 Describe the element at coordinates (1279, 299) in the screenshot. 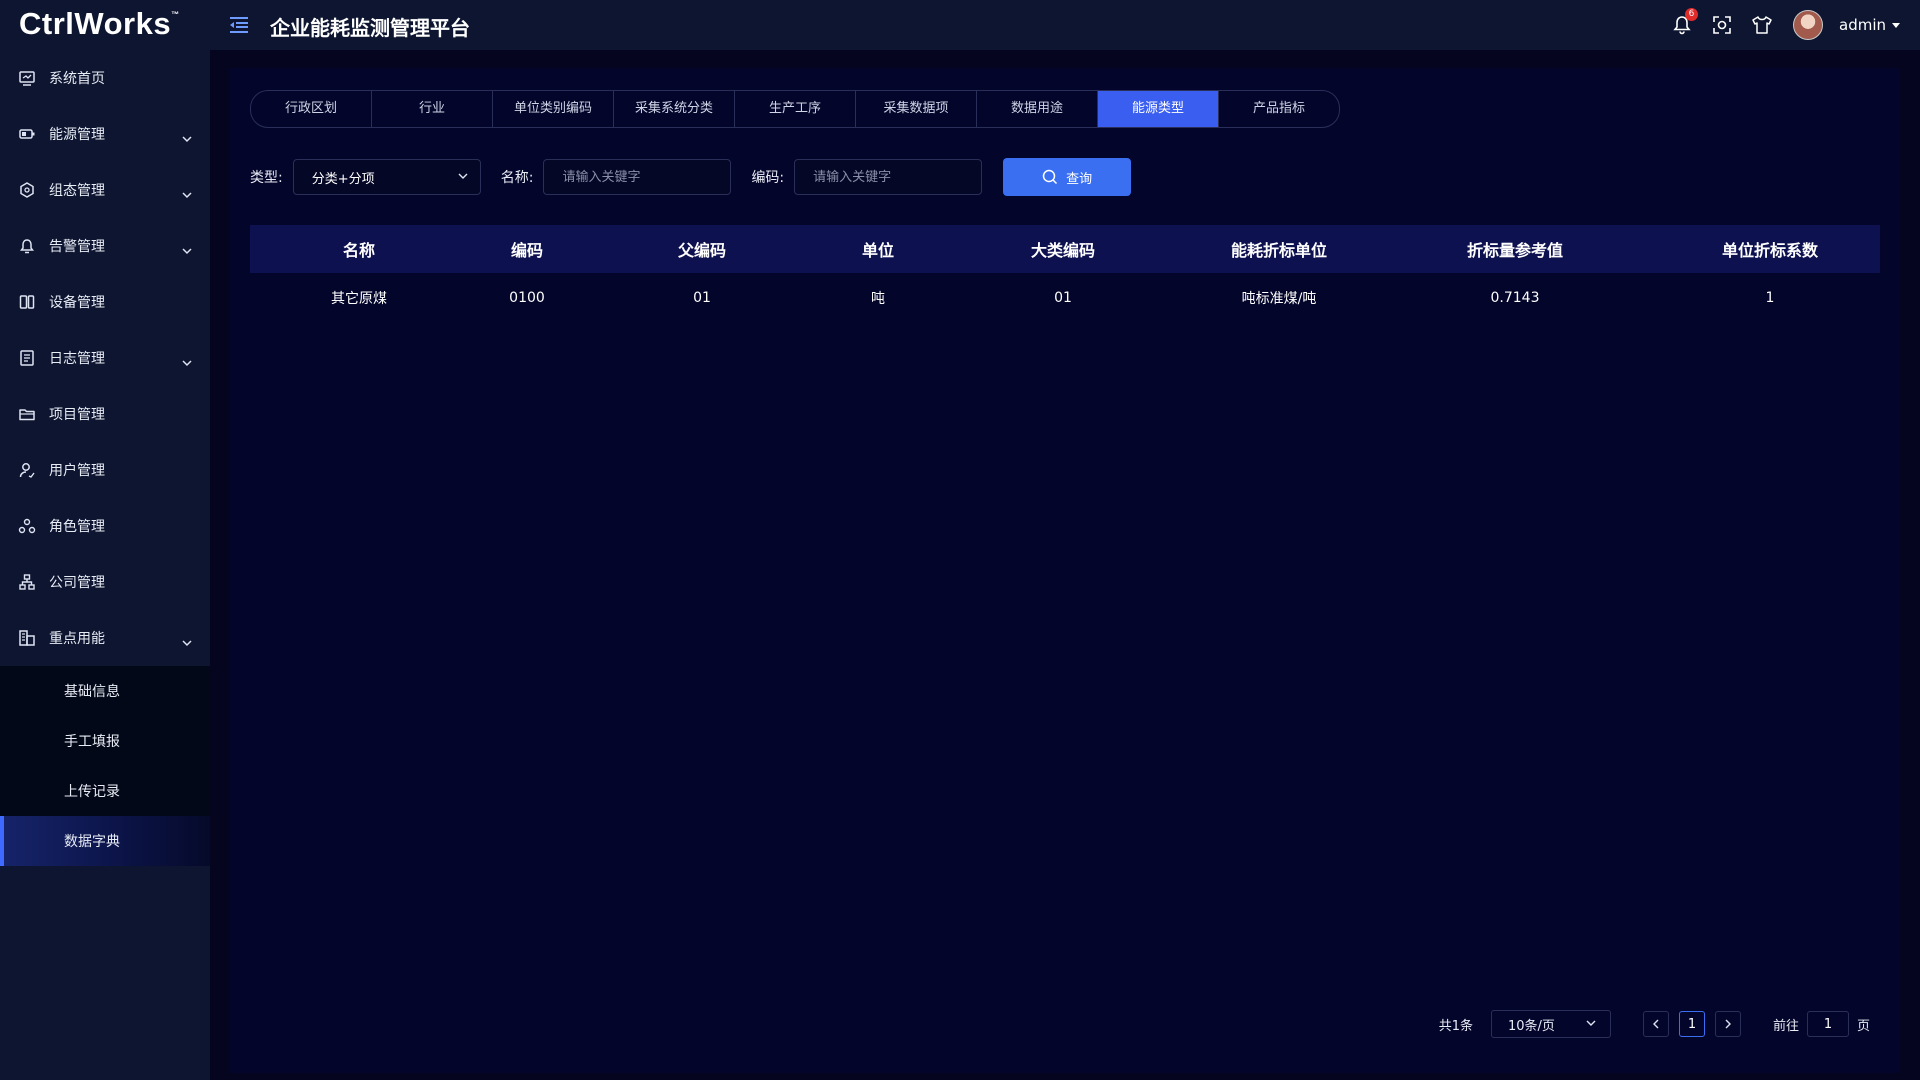

I see `table-cell: 吨标准煤/吨` at that location.